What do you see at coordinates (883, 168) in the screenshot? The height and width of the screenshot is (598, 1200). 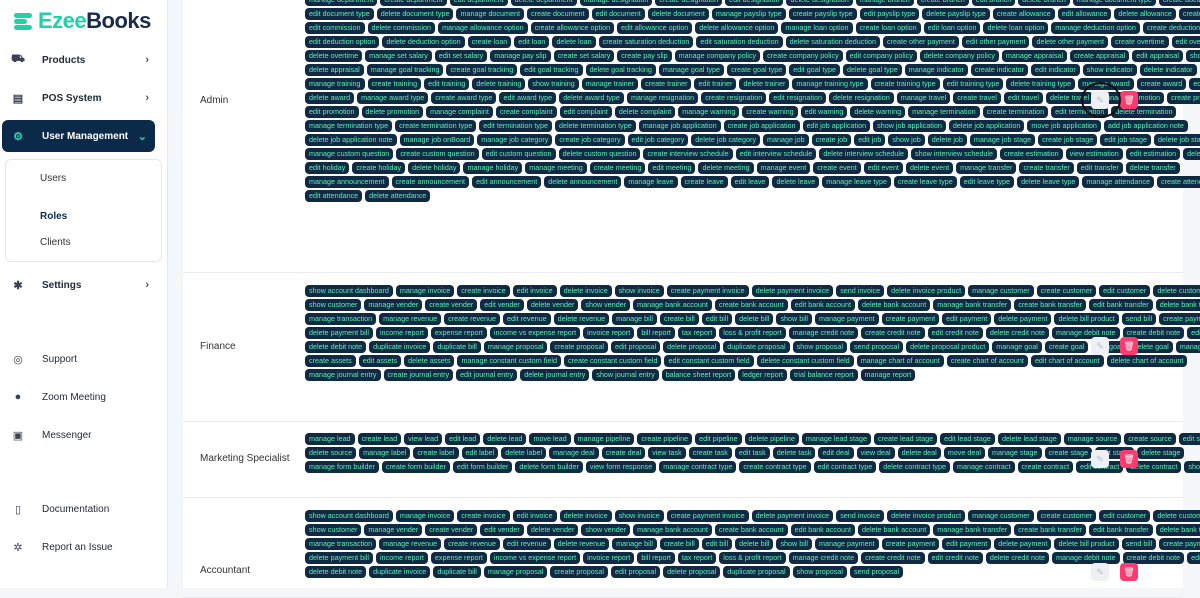 I see `permission-badge: edit event` at bounding box center [883, 168].